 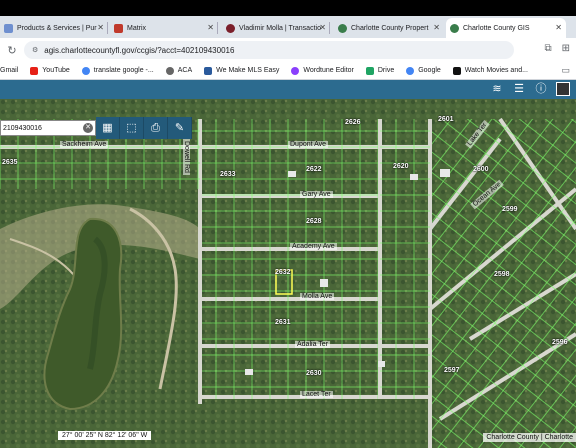 What do you see at coordinates (34, 70) in the screenshot?
I see `youtube-icon` at bounding box center [34, 70].